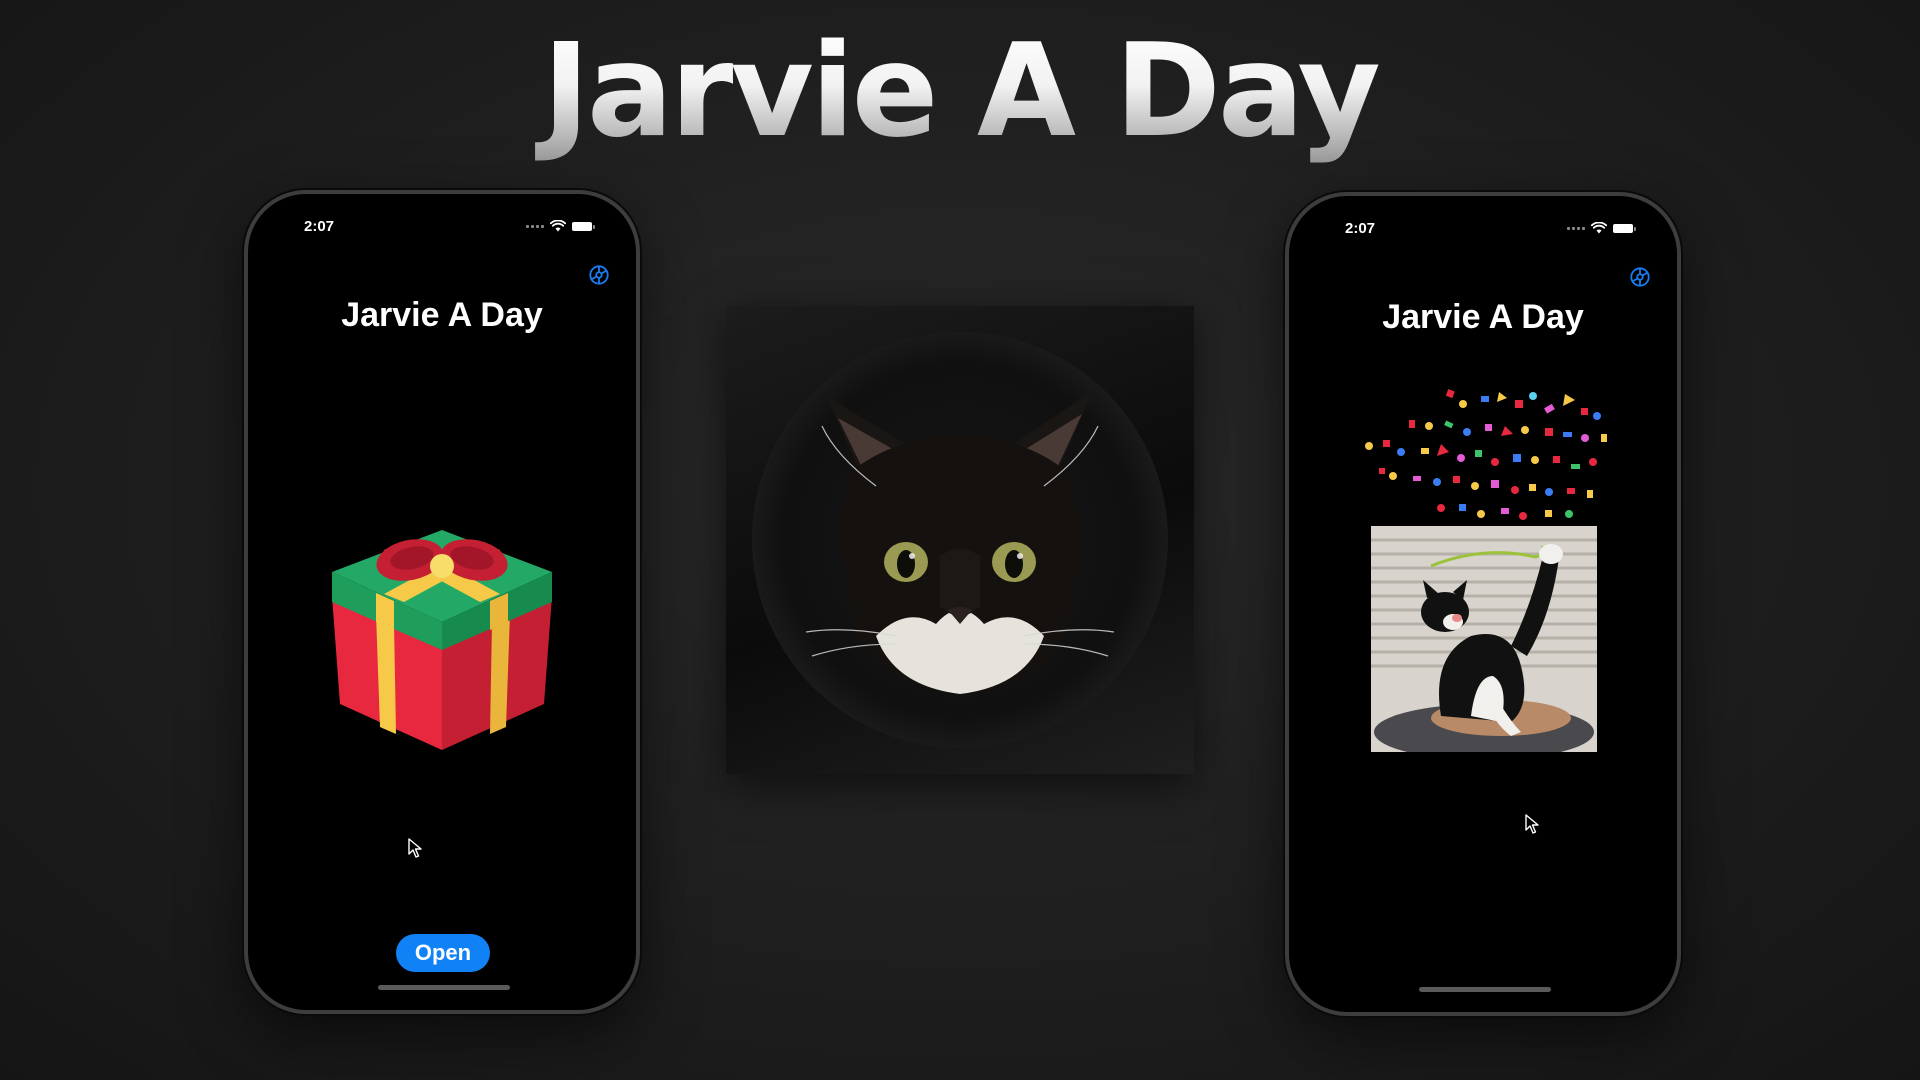  I want to click on cat-photo-icon, so click(1484, 639).